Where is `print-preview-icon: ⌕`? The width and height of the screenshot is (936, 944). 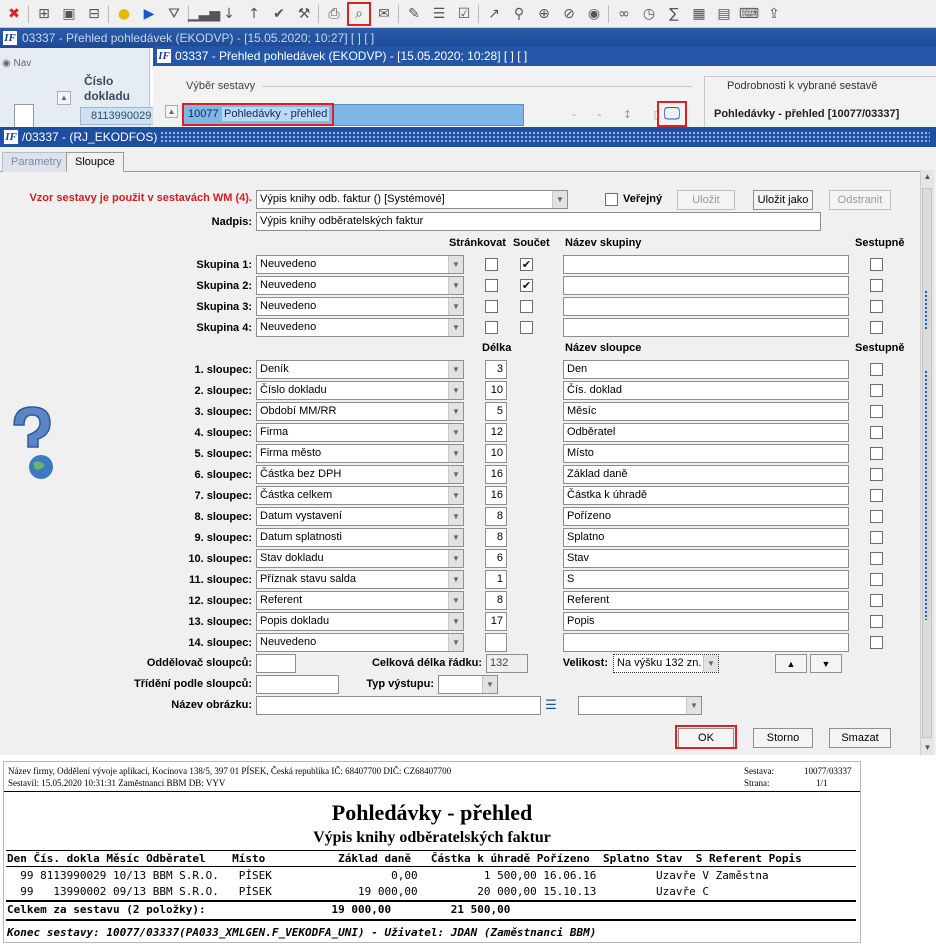 print-preview-icon: ⌕ is located at coordinates (359, 13).